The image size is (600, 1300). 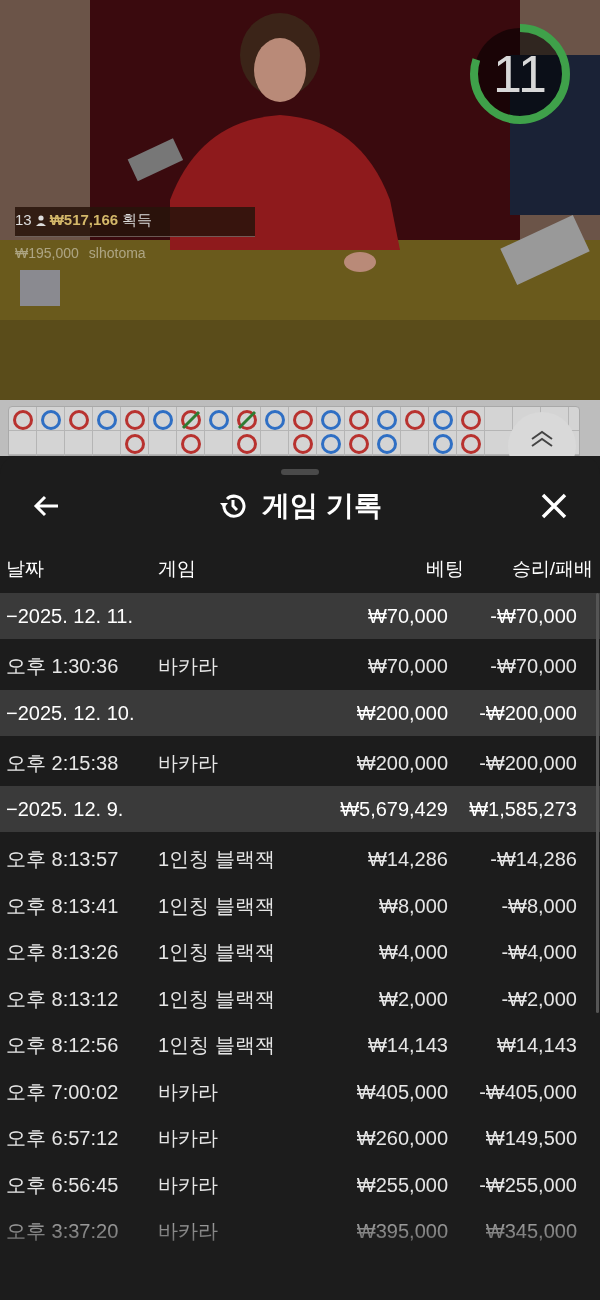 I want to click on result-total: -₩200,000, so click(x=528, y=713).